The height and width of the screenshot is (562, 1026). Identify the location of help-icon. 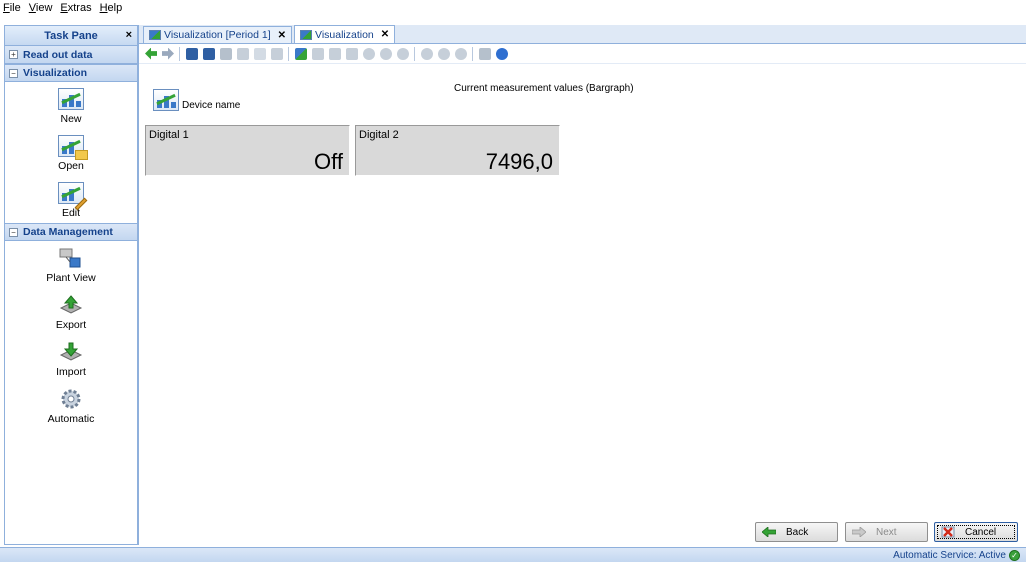
(502, 53).